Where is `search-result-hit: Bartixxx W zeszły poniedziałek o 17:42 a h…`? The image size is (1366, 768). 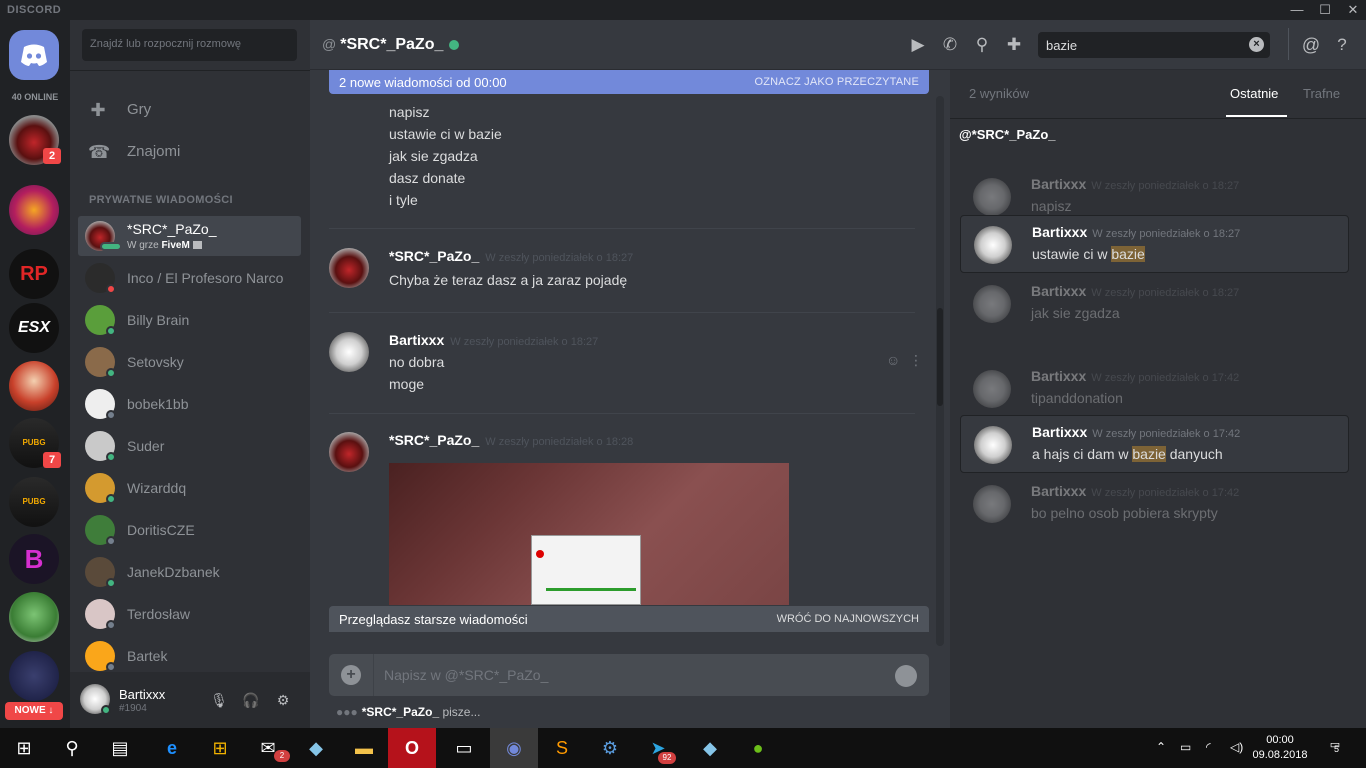
search-result-hit: Bartixxx W zeszły poniedziałek o 17:42 a h… is located at coordinates (1154, 444).